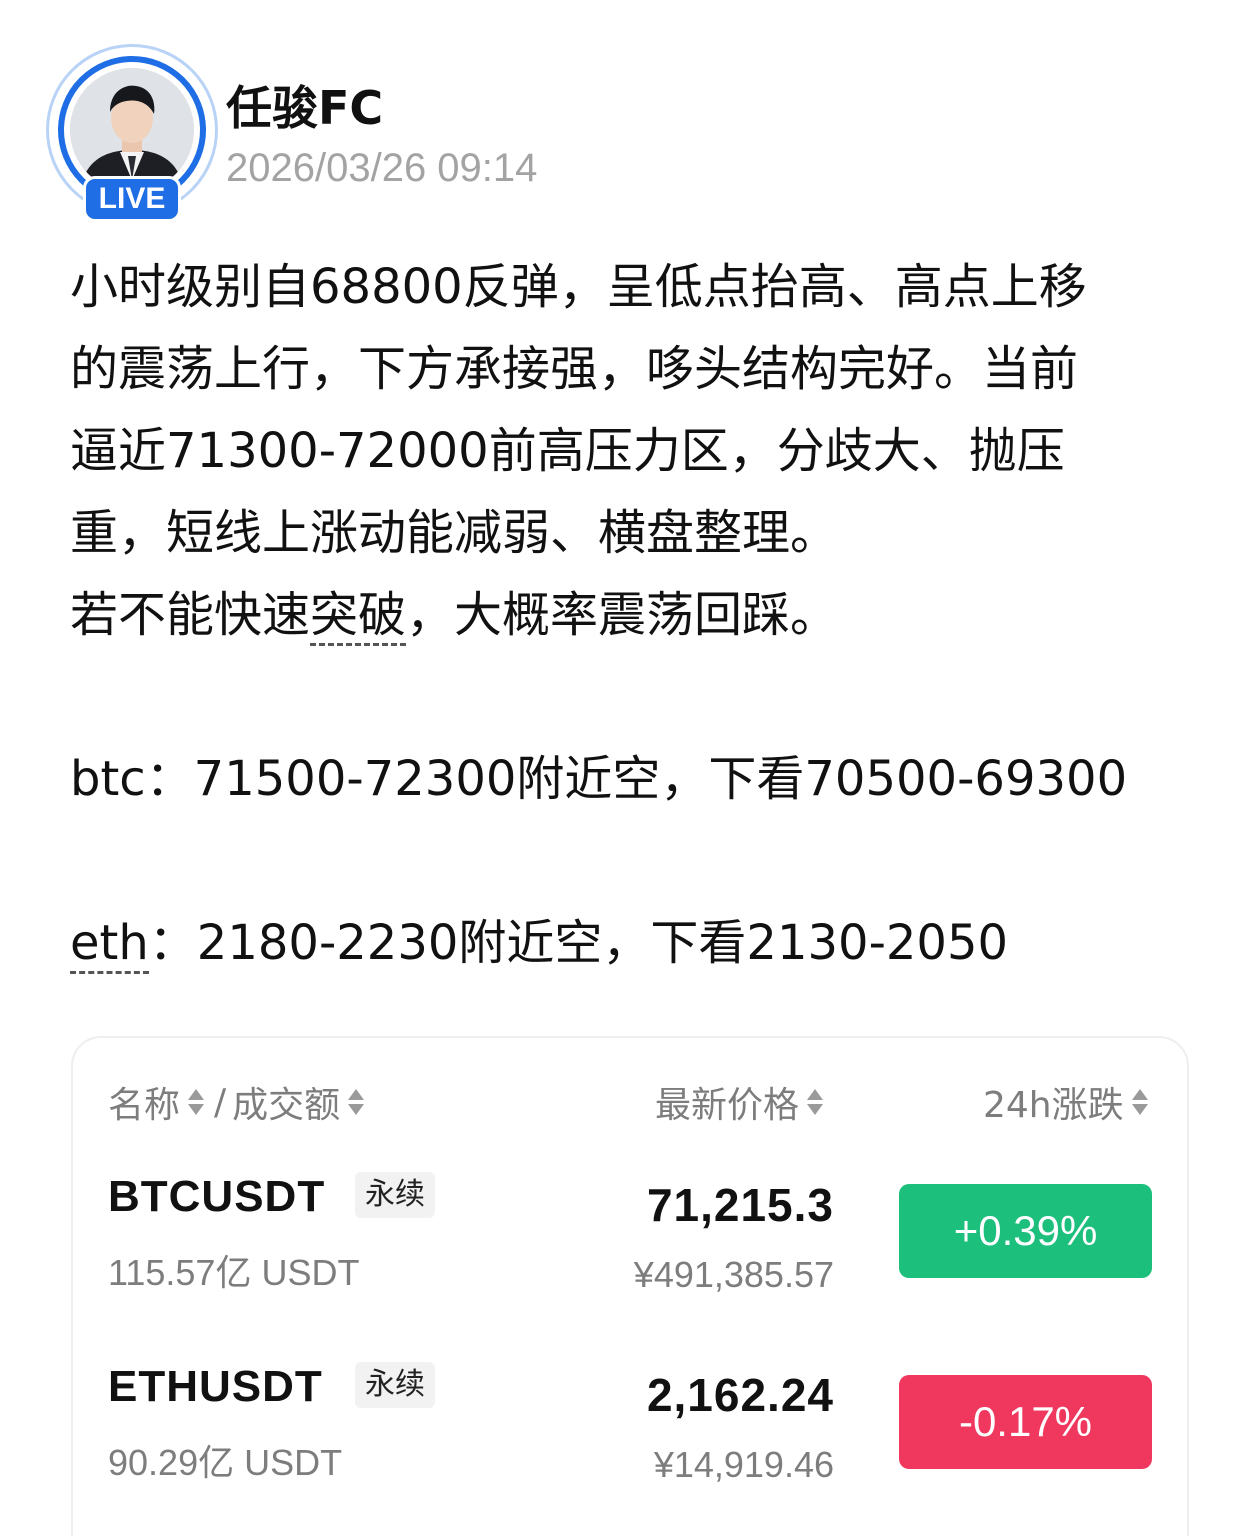 This screenshot has width=1260, height=1536. I want to click on post-line: 小时级别自68800反弹，呈低点抬高、高点上移, so click(578, 287).